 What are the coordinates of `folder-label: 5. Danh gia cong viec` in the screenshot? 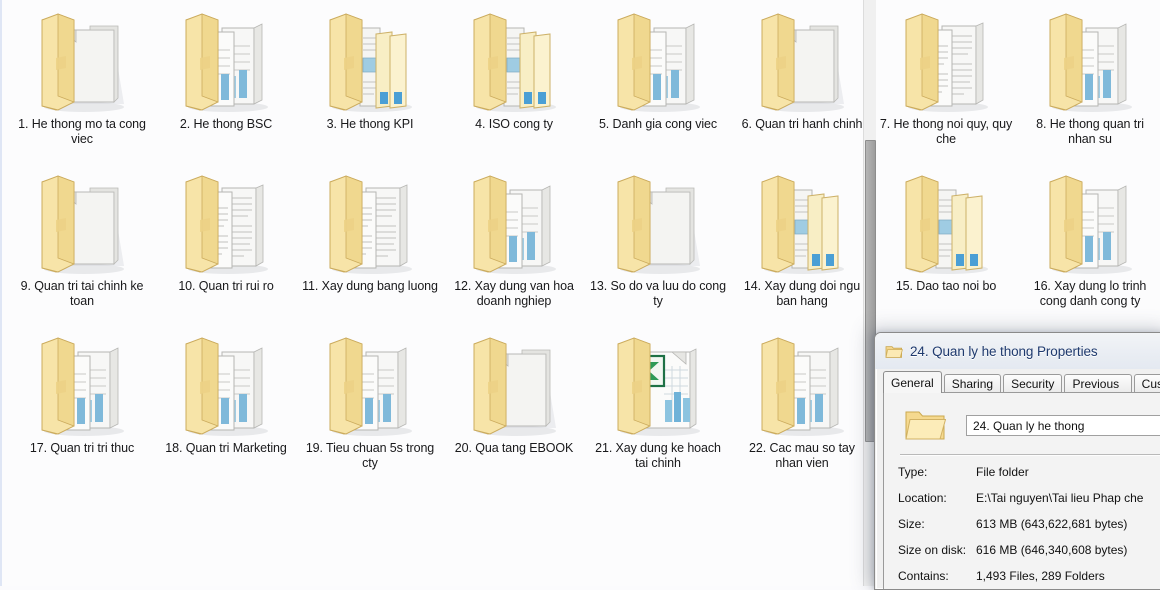 It's located at (658, 124).